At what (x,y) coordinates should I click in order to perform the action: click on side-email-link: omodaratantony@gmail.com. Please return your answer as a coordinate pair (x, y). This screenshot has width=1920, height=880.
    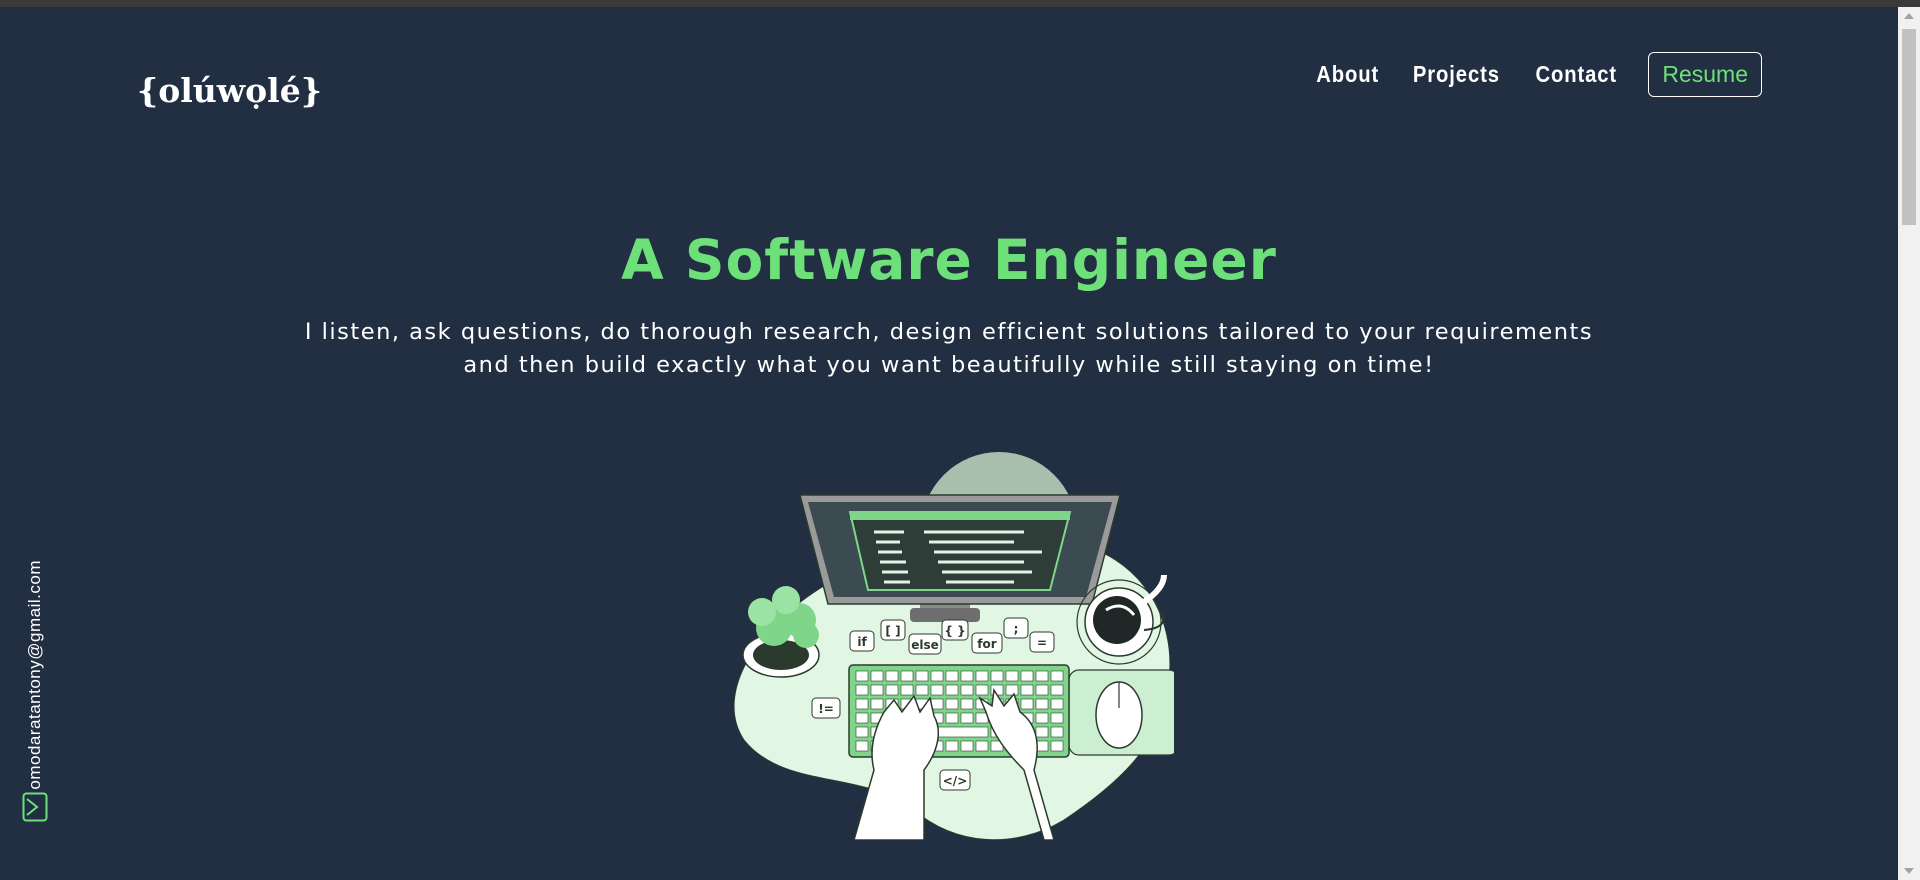
    Looking at the image, I should click on (35, 691).